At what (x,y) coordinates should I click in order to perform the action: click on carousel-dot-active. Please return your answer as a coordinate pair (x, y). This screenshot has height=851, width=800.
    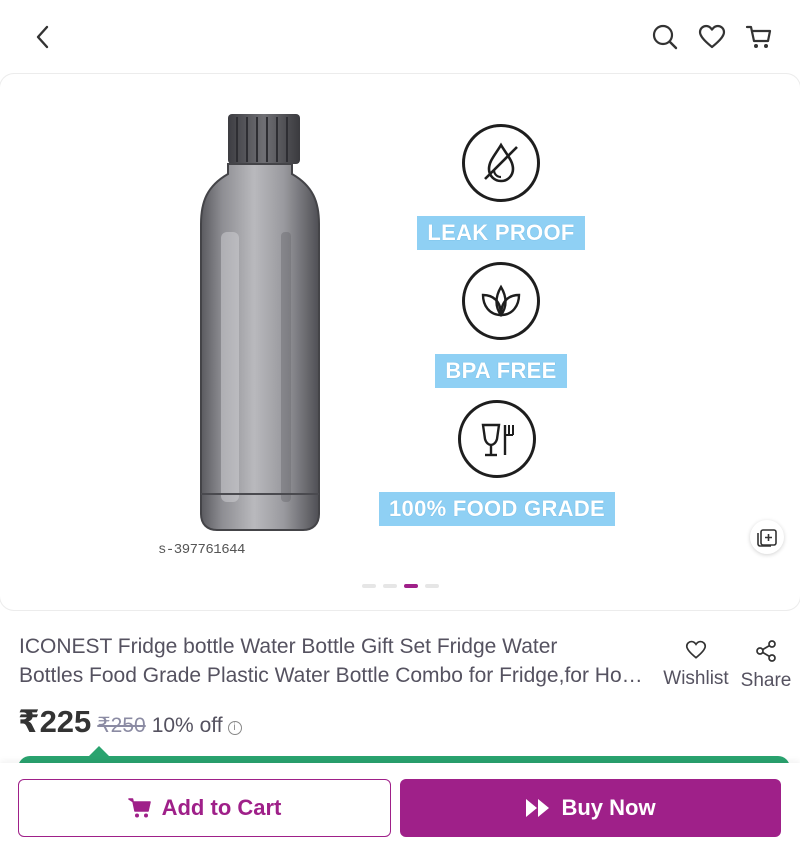
    Looking at the image, I should click on (410, 586).